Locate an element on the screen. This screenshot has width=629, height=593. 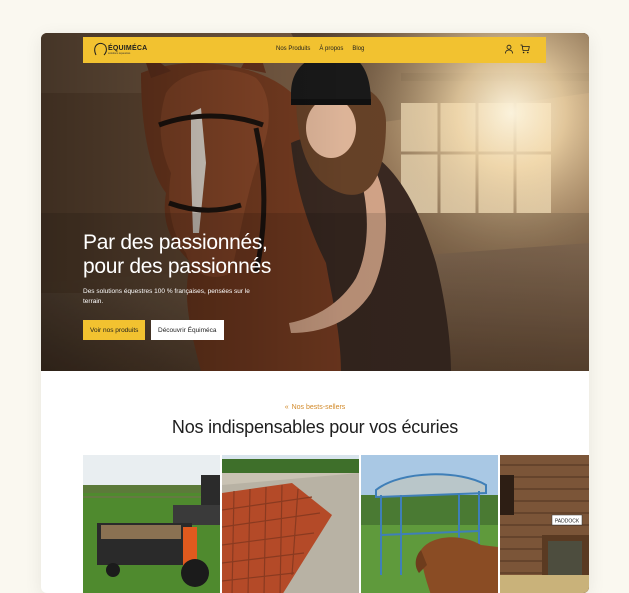
ground-grid-image is located at coordinates (290, 524).